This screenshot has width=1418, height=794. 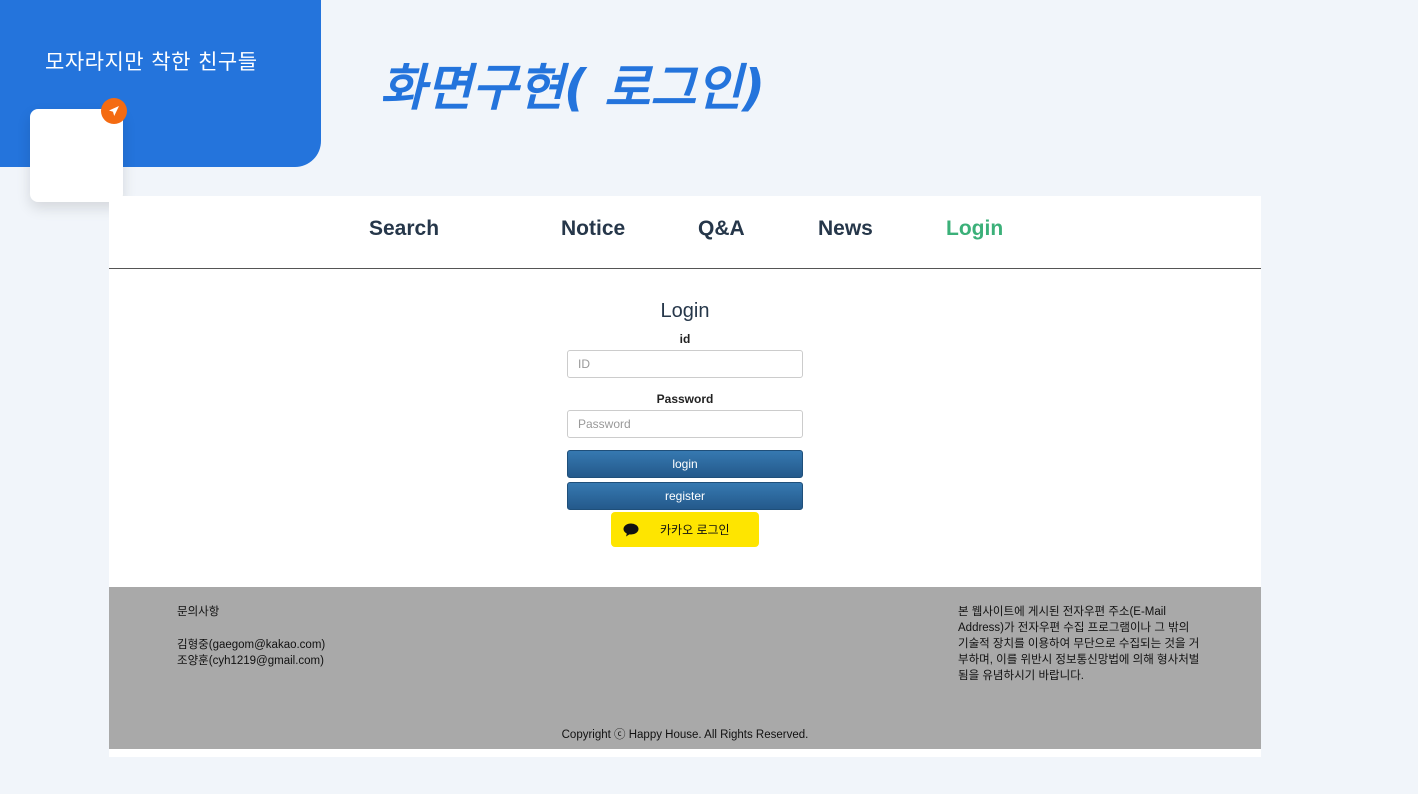 I want to click on paper-plane-icon, so click(x=114, y=111).